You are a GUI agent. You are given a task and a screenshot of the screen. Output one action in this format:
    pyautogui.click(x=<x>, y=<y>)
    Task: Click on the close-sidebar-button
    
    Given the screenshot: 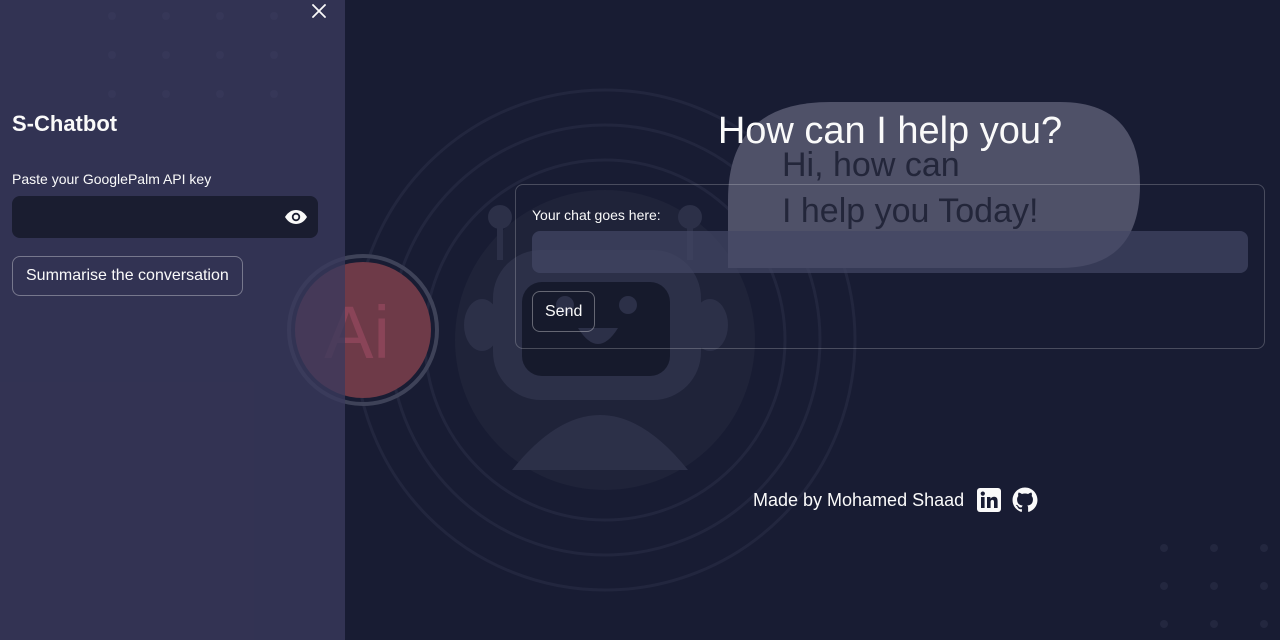 What is the action you would take?
    pyautogui.click(x=319, y=11)
    